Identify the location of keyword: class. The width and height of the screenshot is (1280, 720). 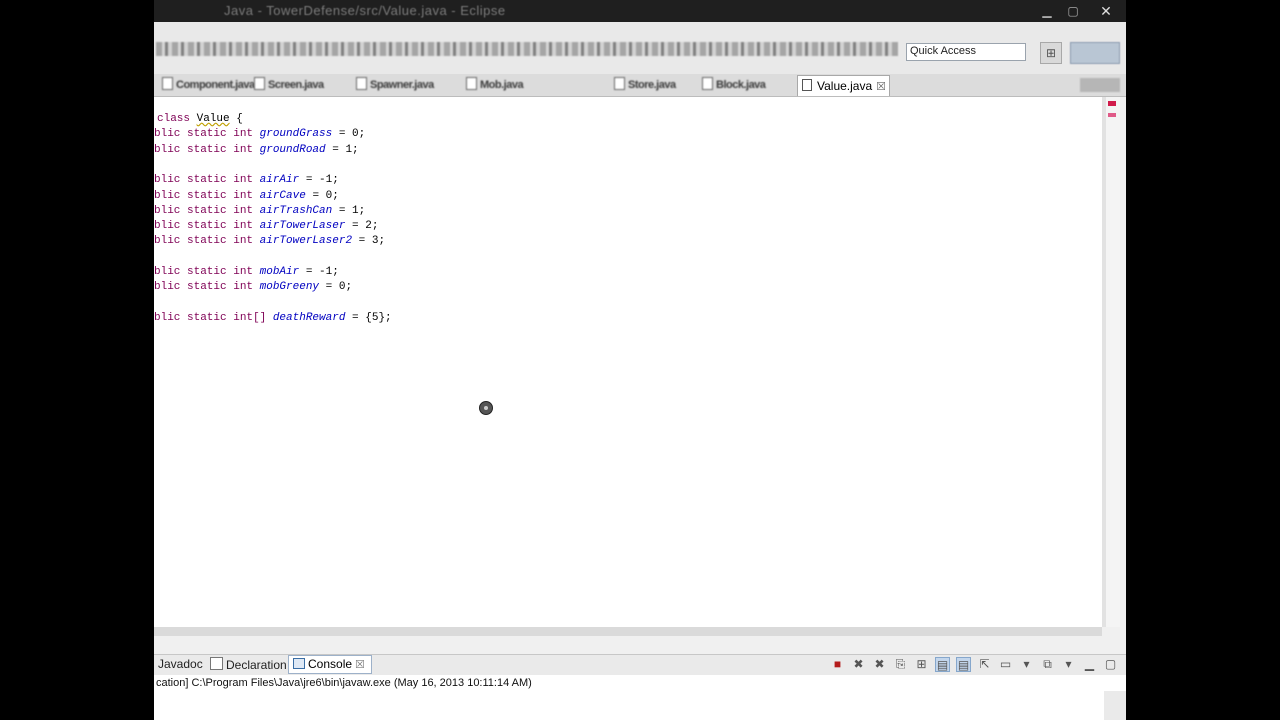
(177, 119).